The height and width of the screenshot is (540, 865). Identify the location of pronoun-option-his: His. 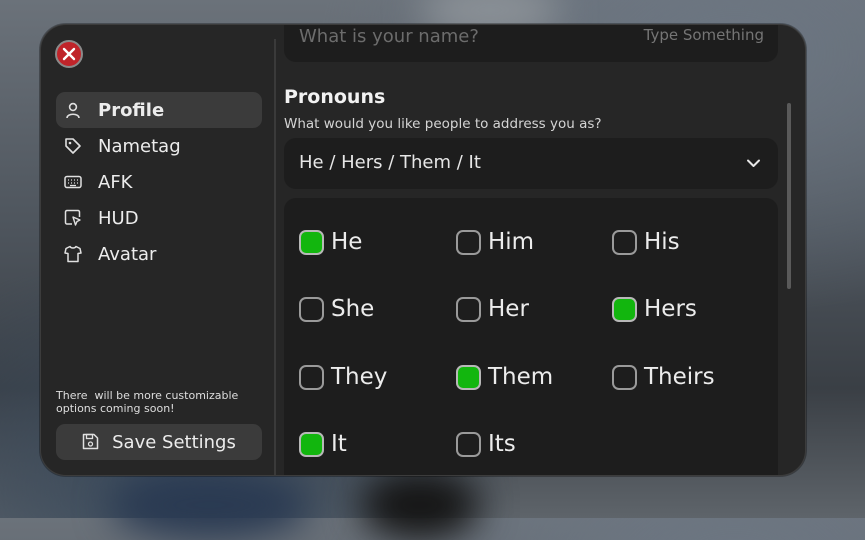
(646, 242).